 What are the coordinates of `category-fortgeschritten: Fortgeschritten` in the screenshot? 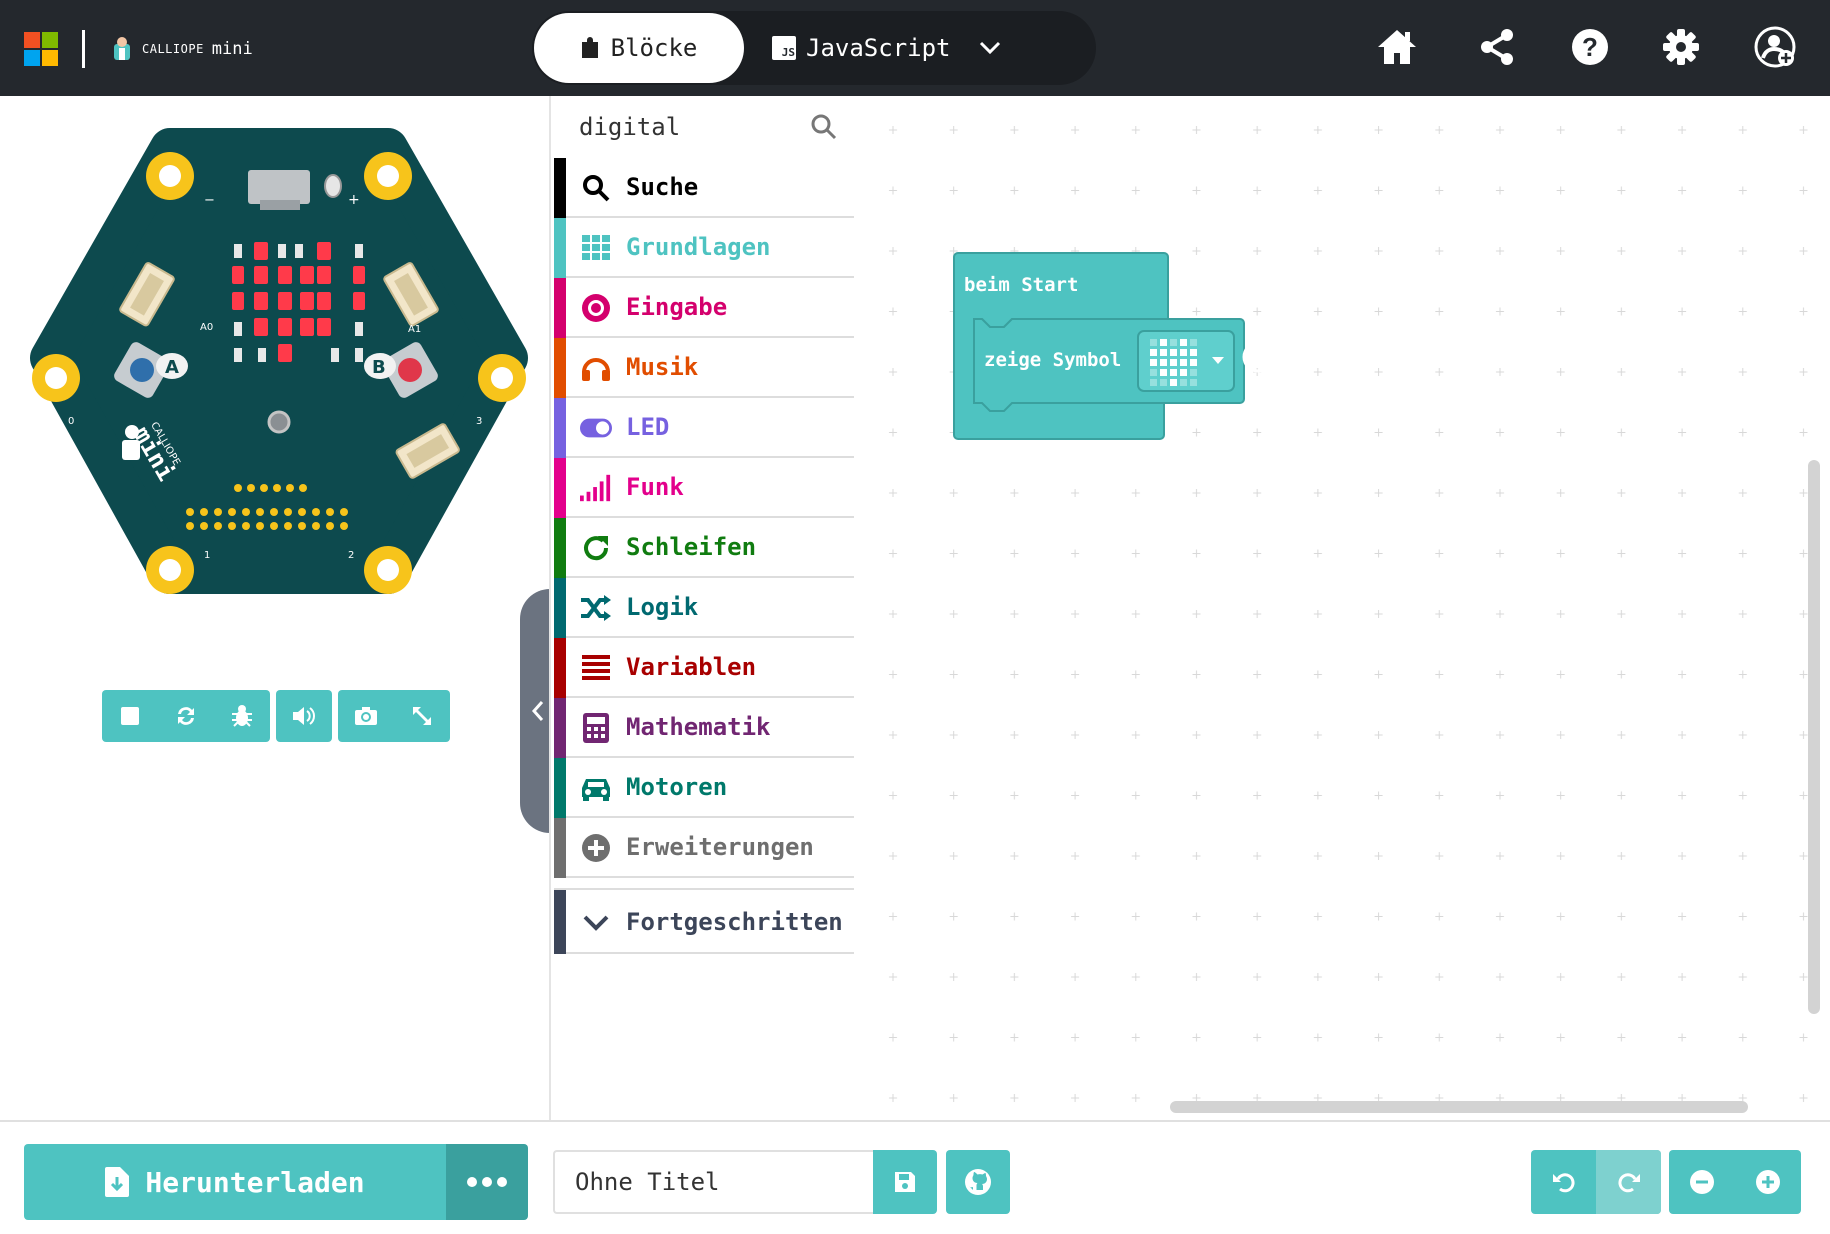 It's located at (704, 921).